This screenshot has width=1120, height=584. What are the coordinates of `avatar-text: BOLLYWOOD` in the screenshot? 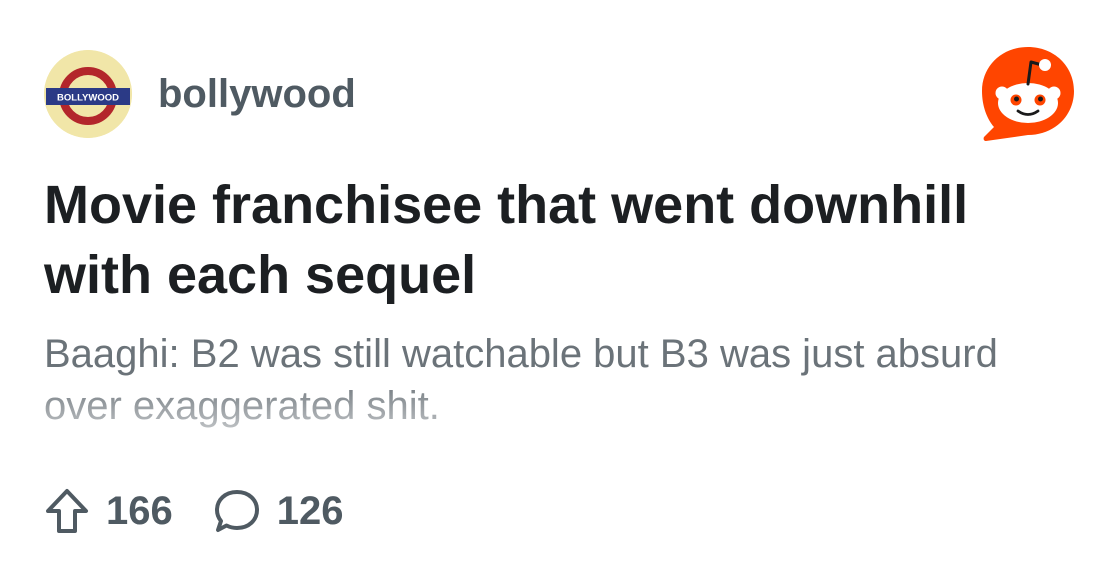 It's located at (88, 98).